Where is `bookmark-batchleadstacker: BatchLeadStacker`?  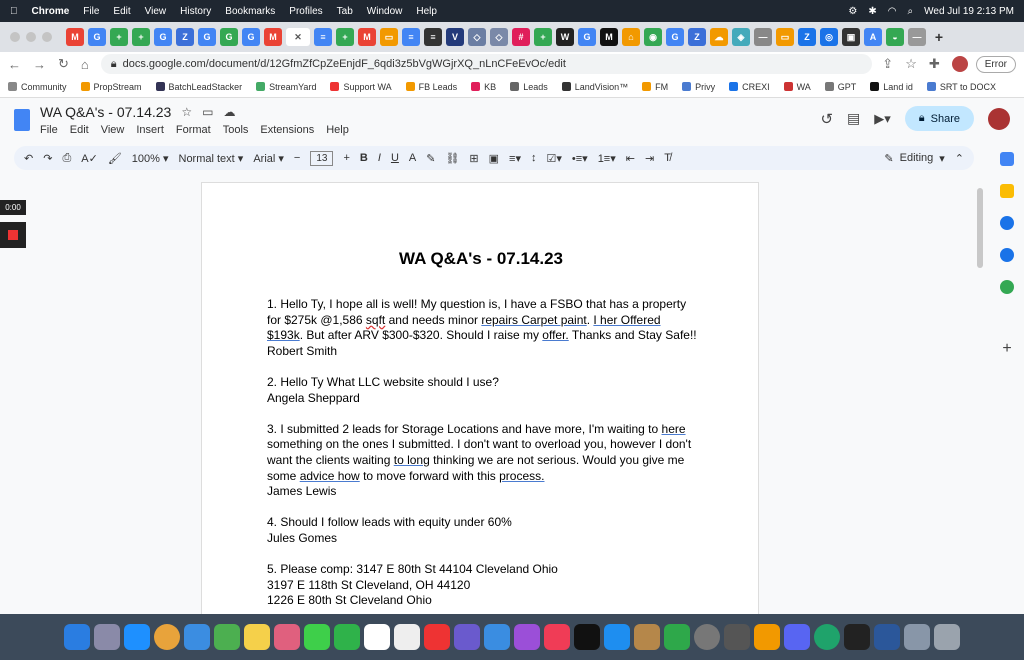
bookmark-batchleadstacker: BatchLeadStacker is located at coordinates (198, 87).